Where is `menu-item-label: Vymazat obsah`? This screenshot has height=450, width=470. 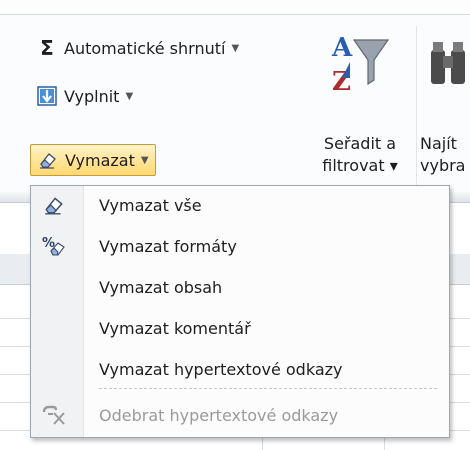 menu-item-label: Vymazat obsah is located at coordinates (161, 287).